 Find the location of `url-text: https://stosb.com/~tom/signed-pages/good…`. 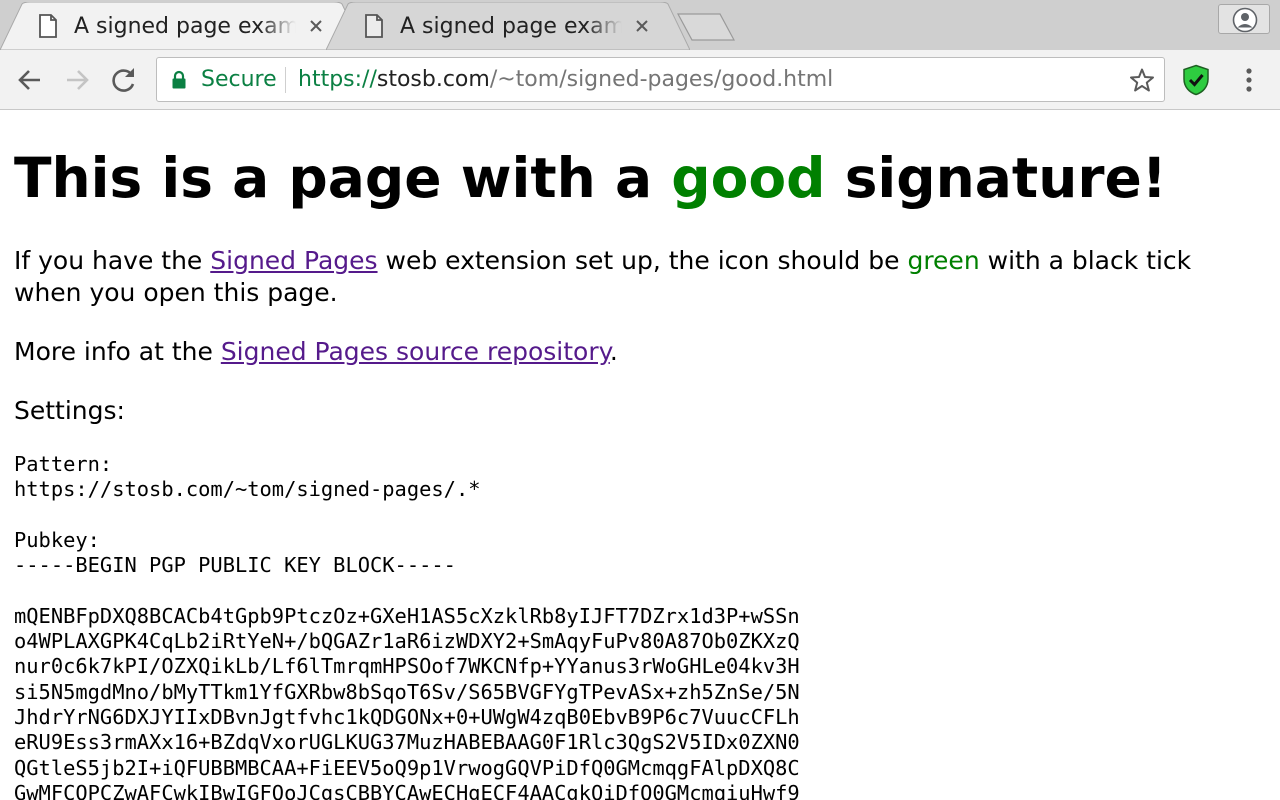

url-text: https://stosb.com/~tom/signed-pages/good… is located at coordinates (565, 80).